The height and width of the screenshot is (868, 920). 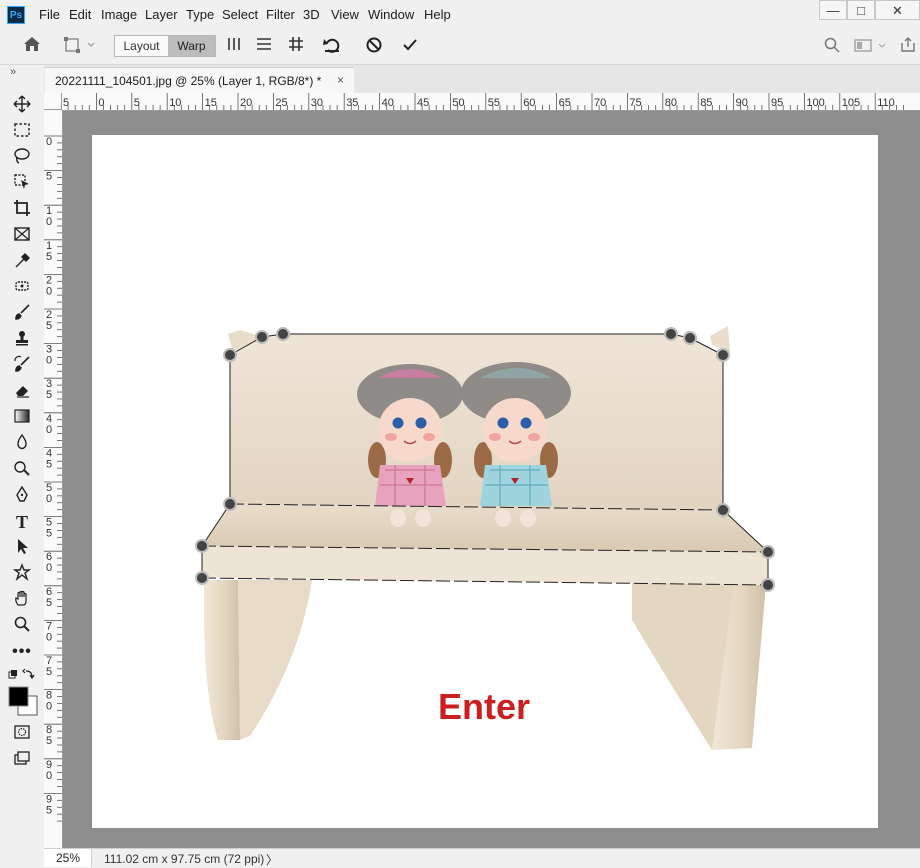 I want to click on zoom-level-field: 25%, so click(x=68, y=858).